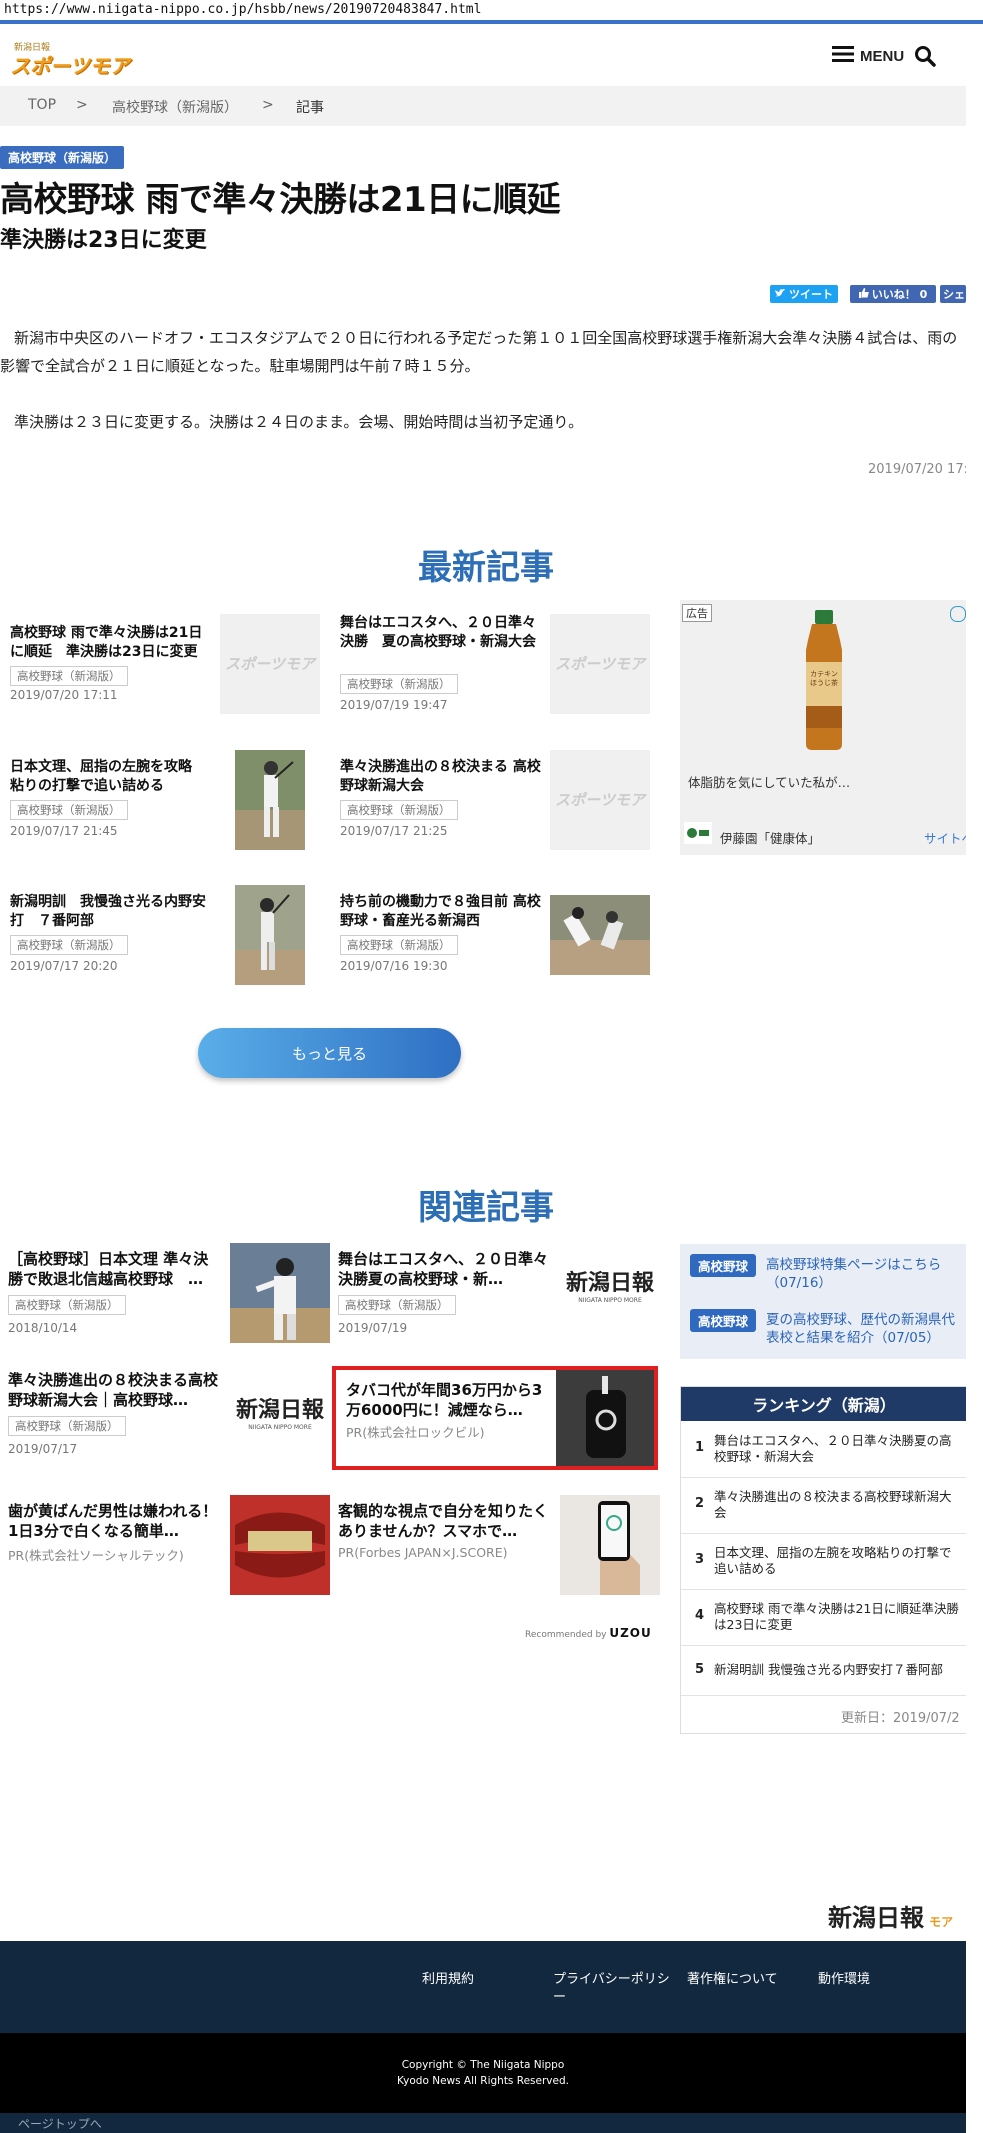 Image resolution: width=983 pixels, height=2133 pixels. I want to click on ranking-item: 4 高校野球 雨で準々決勝は21日に順延準決勝は23日に変更, so click(824, 1617).